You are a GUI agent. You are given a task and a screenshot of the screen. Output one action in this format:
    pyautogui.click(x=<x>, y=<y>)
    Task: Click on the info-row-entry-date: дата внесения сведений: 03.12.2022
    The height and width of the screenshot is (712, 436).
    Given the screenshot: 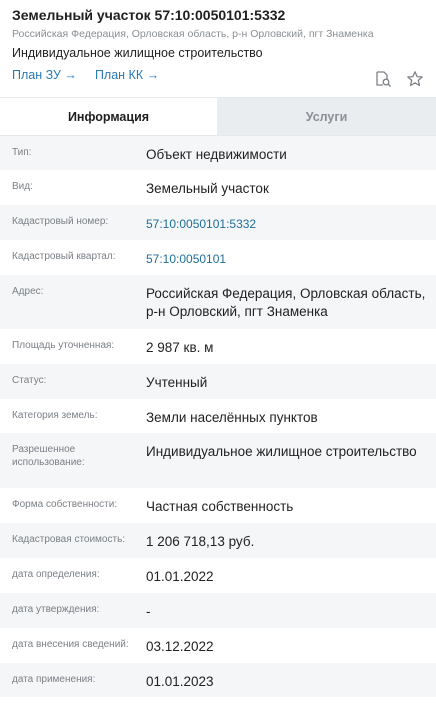 What is the action you would take?
    pyautogui.click(x=218, y=645)
    